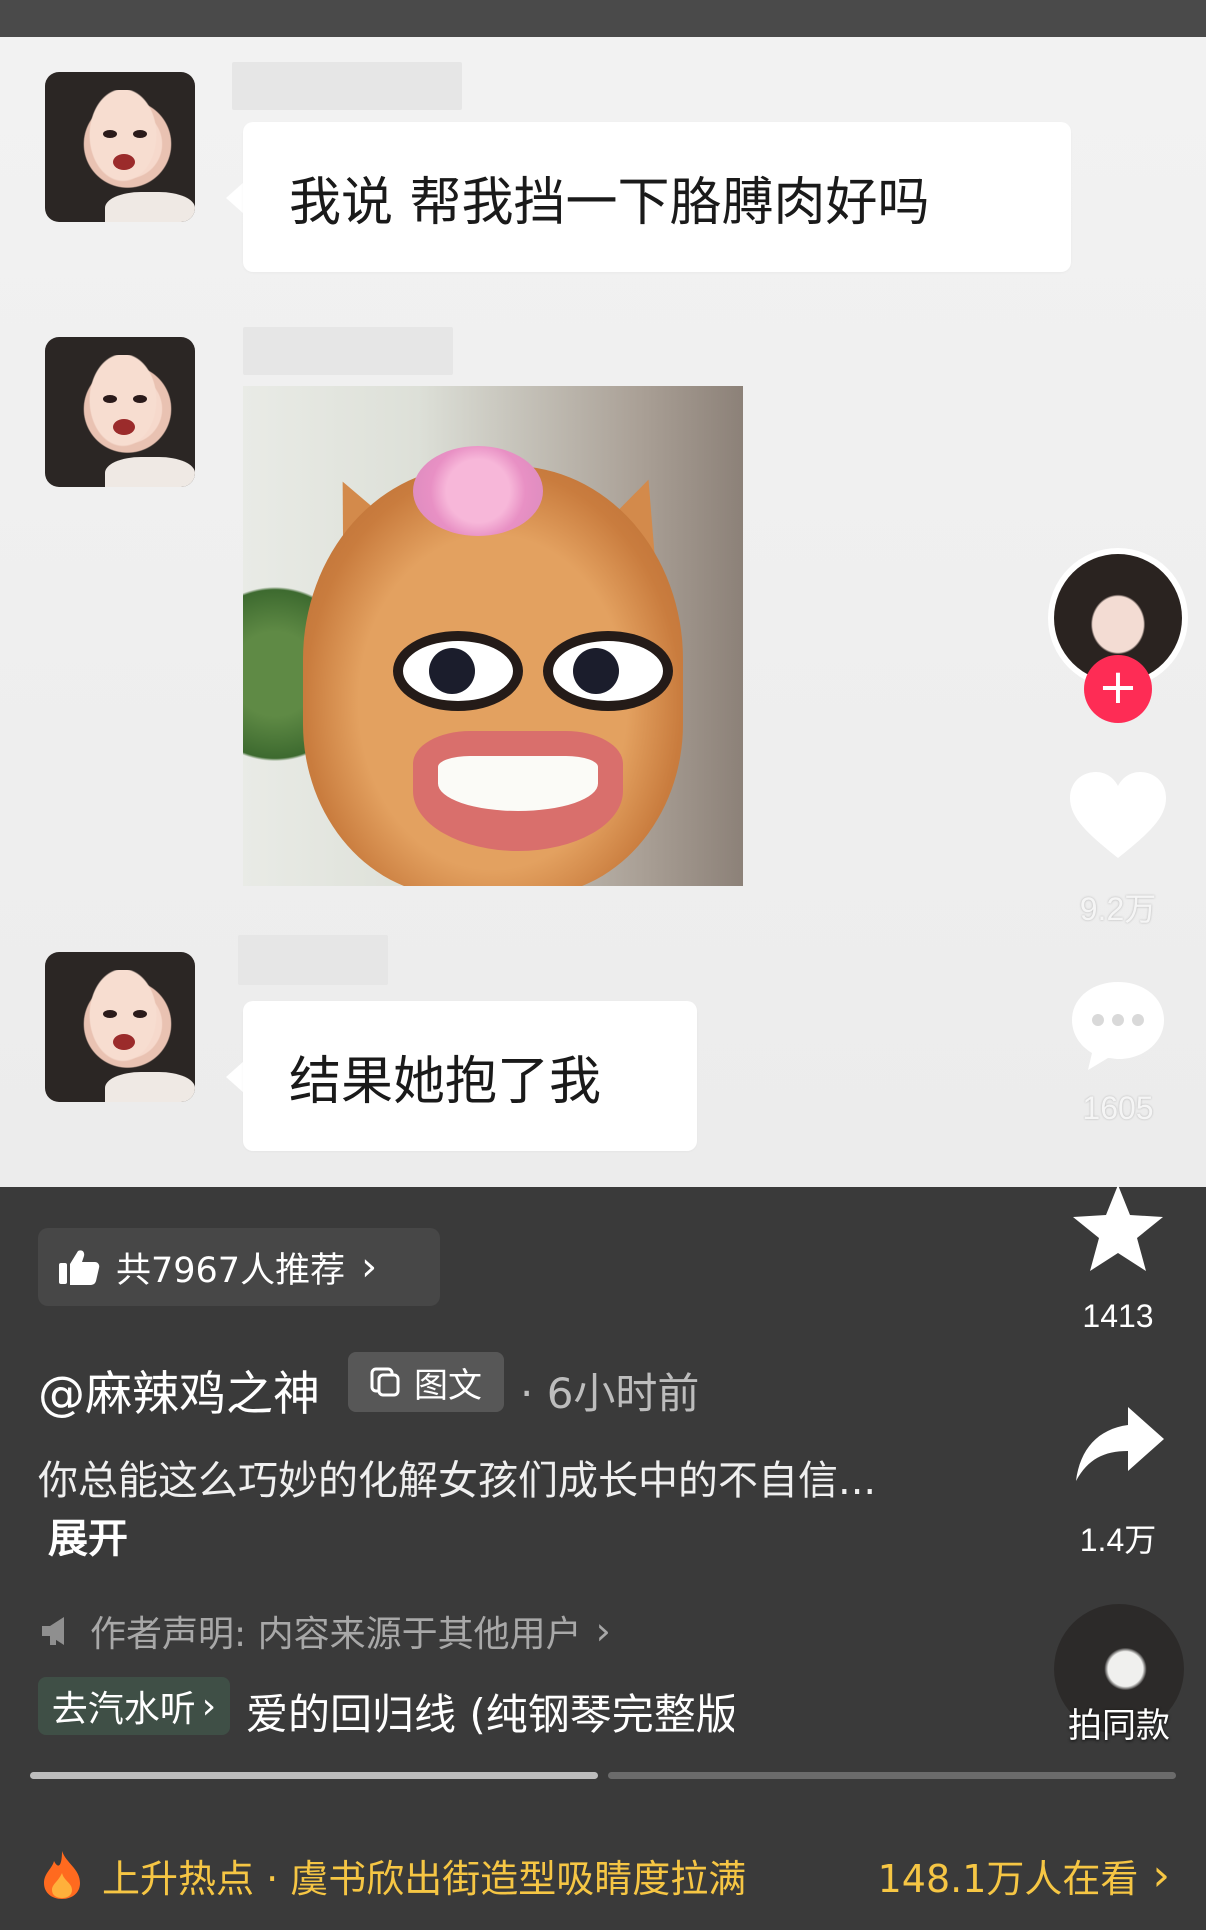  I want to click on like-count: 9.2万, so click(1118, 909).